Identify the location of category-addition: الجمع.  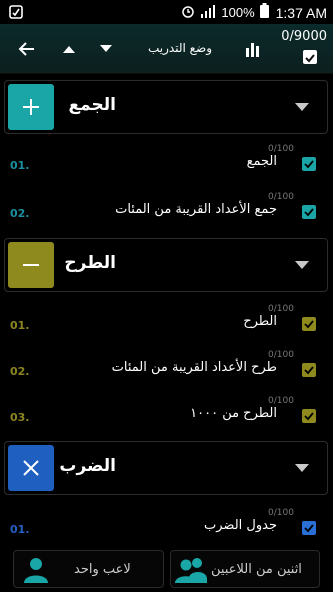
(166, 107).